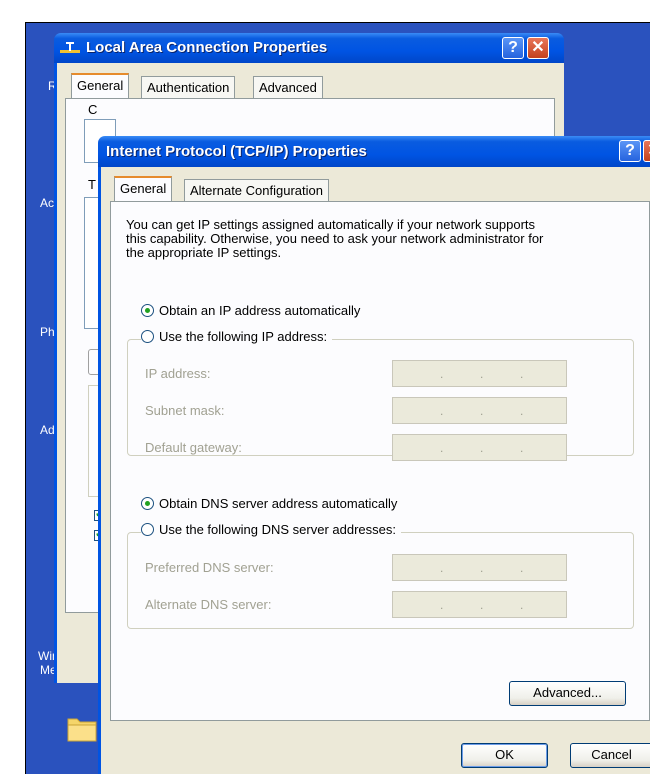 Image resolution: width=650 pixels, height=774 pixels. I want to click on lan-peek-label-1: C, so click(93, 109).